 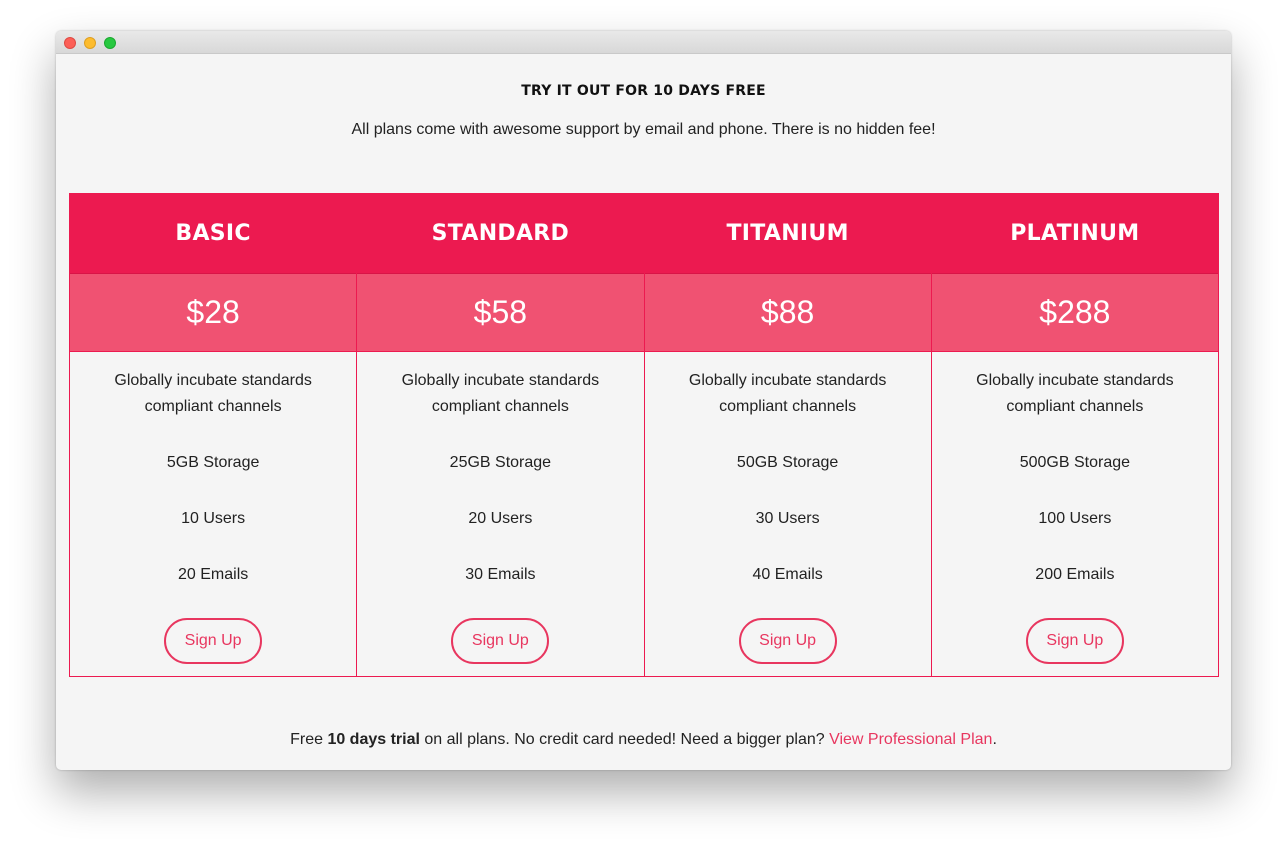 What do you see at coordinates (643, 91) in the screenshot?
I see `page-title: TRY IT OUT FOR 10 DAYS FREE` at bounding box center [643, 91].